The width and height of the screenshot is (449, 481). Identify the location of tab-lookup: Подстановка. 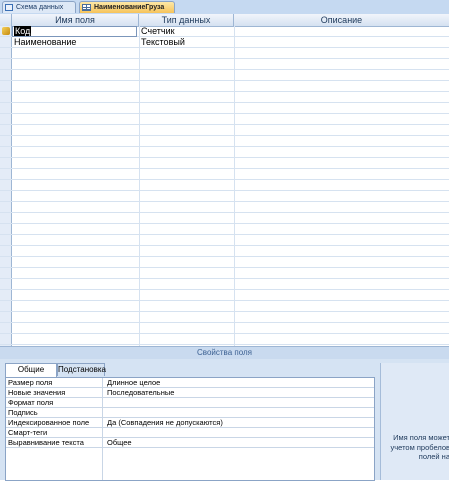
(81, 369).